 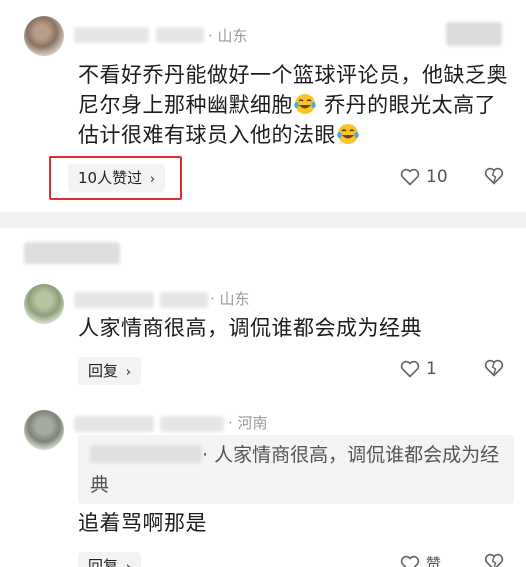 What do you see at coordinates (250, 328) in the screenshot?
I see `reply-text: 人家情商很高，调侃谁都会成为经典` at bounding box center [250, 328].